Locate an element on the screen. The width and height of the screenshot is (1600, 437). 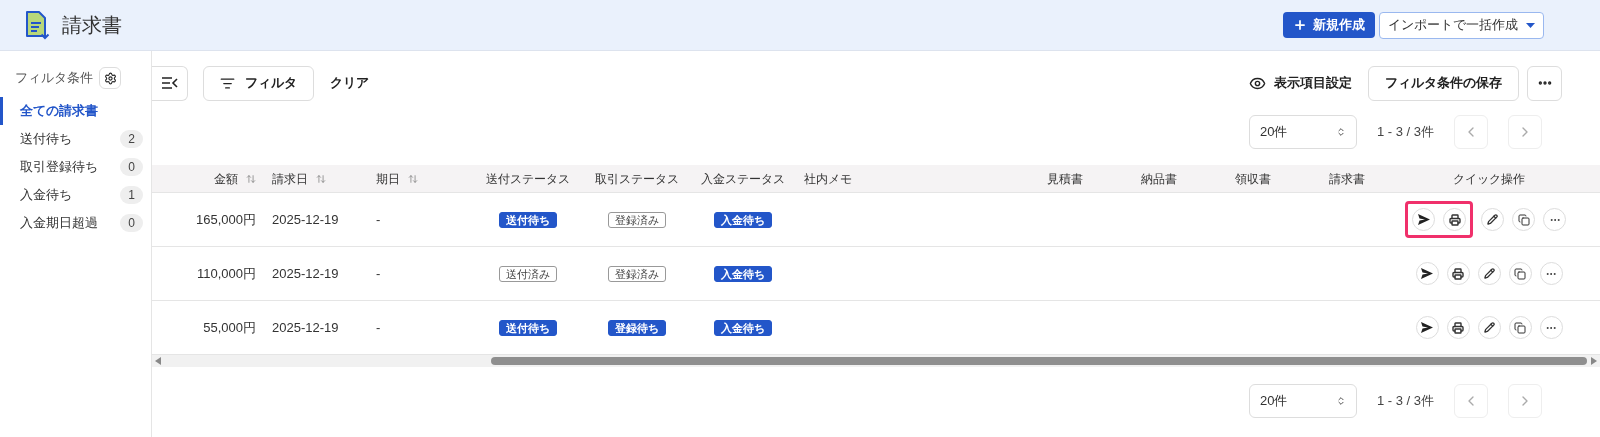
caret-icon is located at coordinates (1530, 25).